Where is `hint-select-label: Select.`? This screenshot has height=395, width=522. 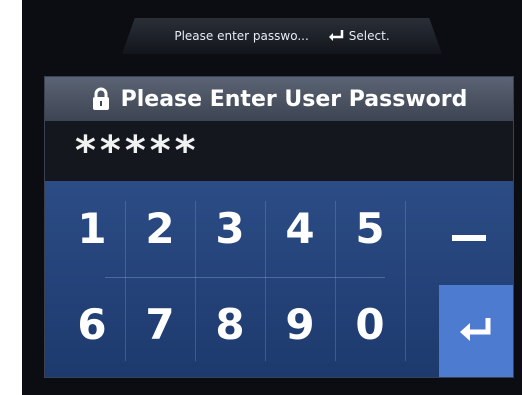
hint-select-label: Select. is located at coordinates (369, 36).